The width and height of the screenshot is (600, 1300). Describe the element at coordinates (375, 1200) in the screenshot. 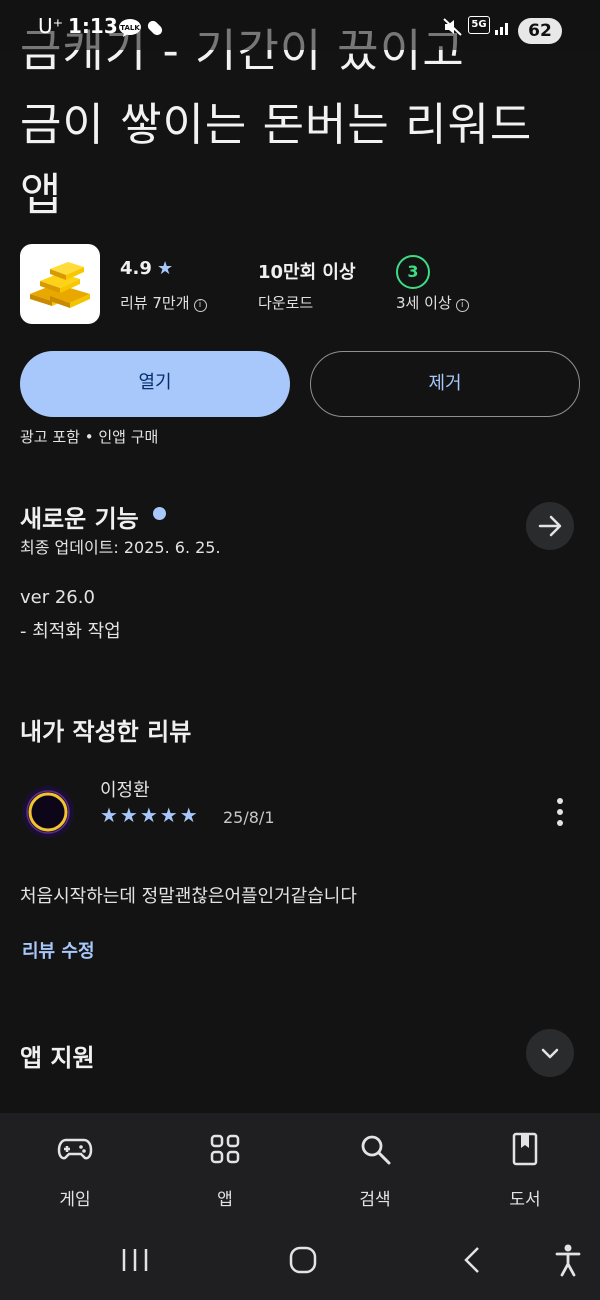

I see `nav-search-label: 검색` at that location.